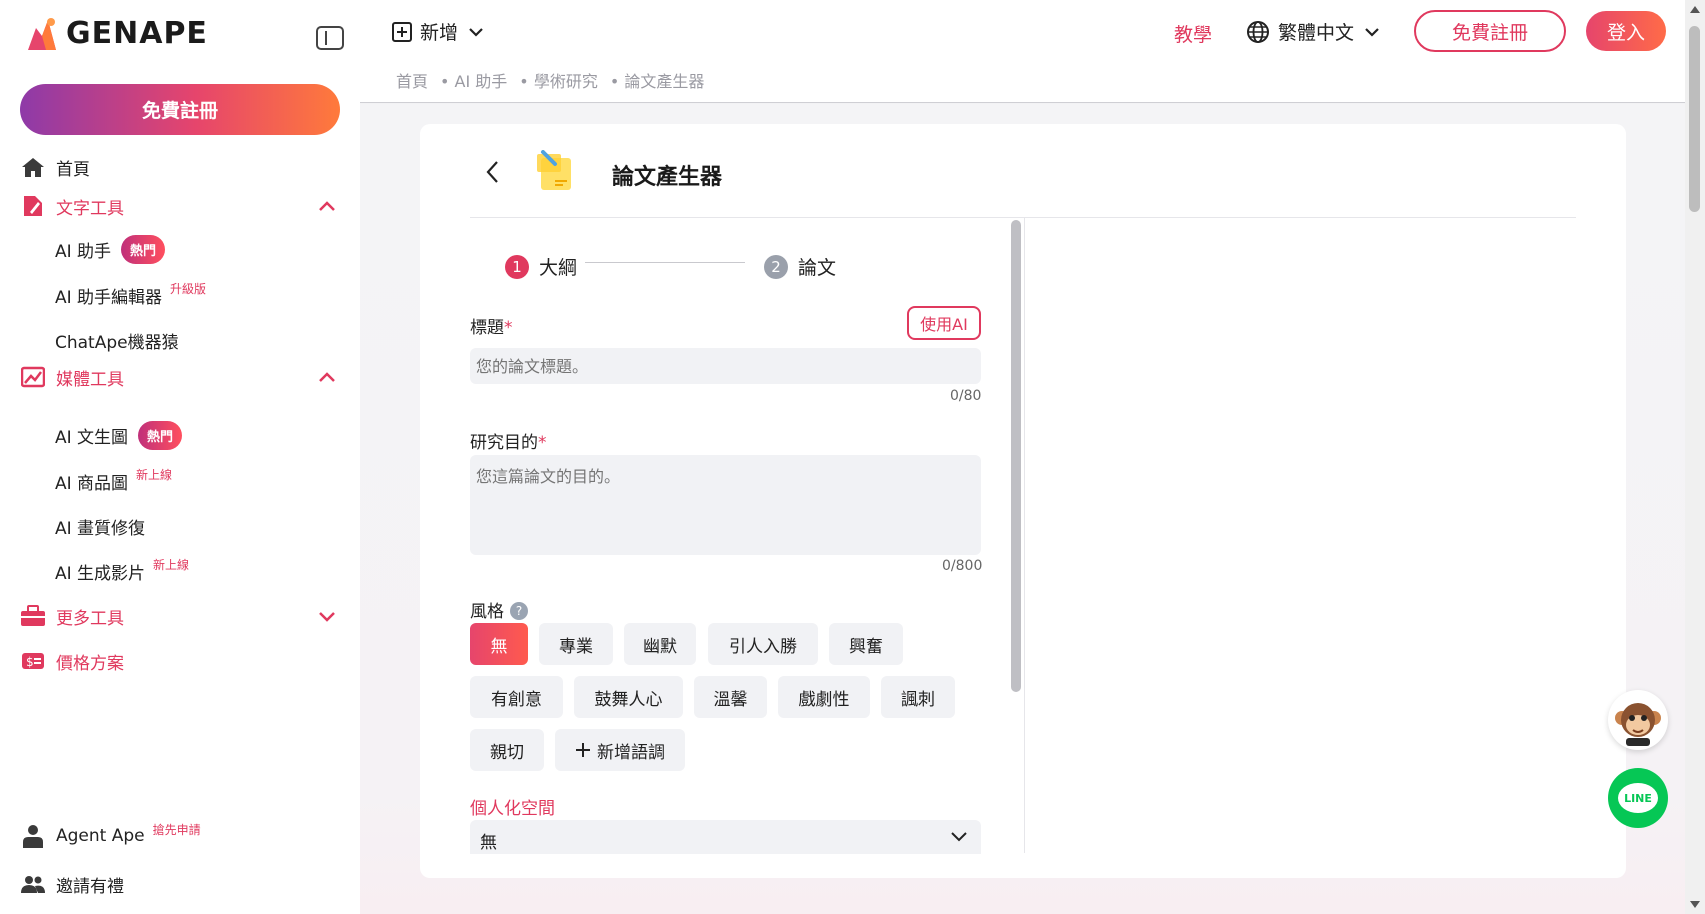 This screenshot has width=1705, height=914. Describe the element at coordinates (402, 31) in the screenshot. I see `plus-square-icon` at that location.